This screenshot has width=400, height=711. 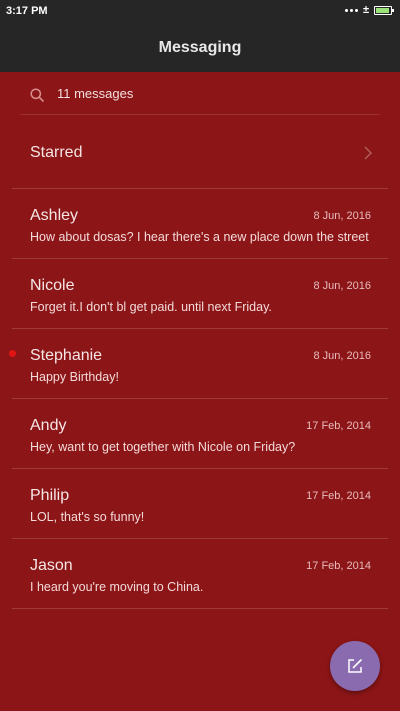 I want to click on contact-name: Nicole, so click(x=52, y=285).